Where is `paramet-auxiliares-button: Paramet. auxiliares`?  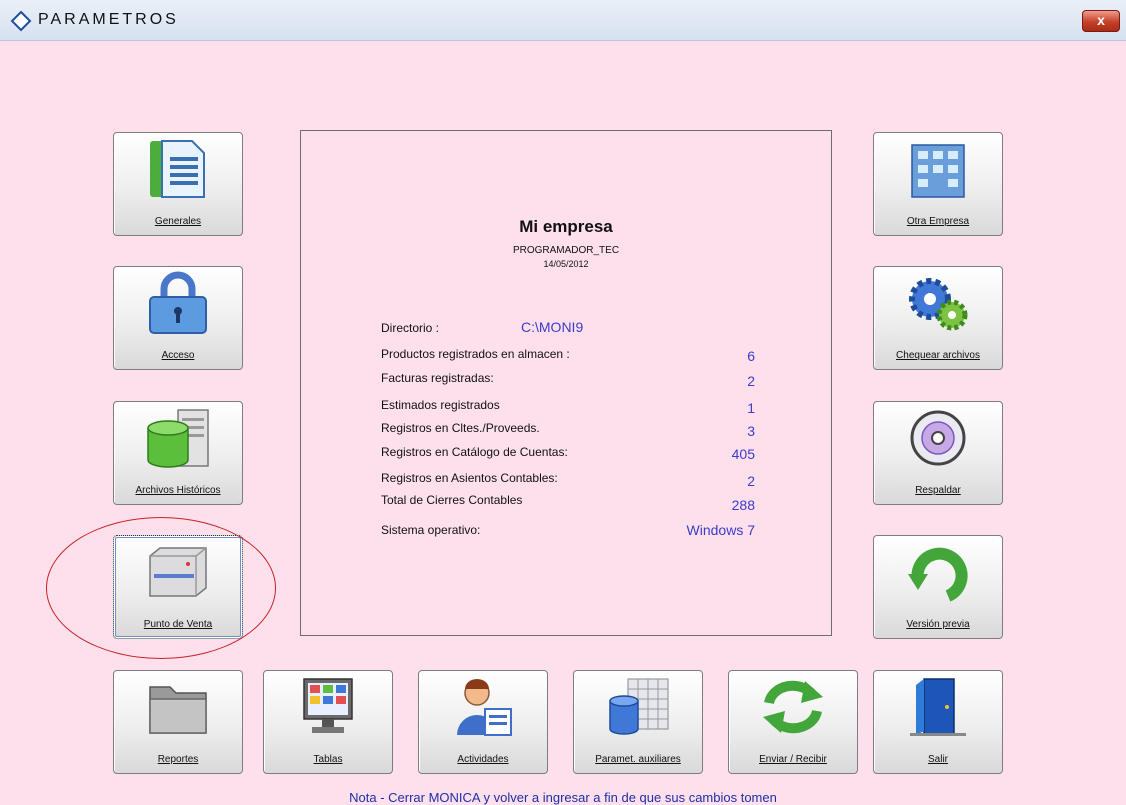
paramet-auxiliares-button: Paramet. auxiliares is located at coordinates (638, 722).